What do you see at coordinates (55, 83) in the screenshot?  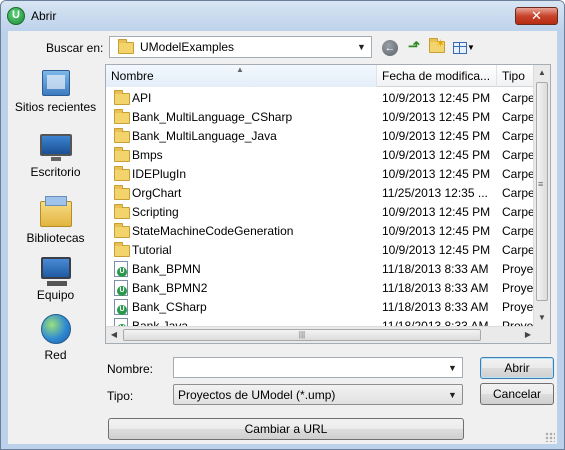 I see `recent-places-icon` at bounding box center [55, 83].